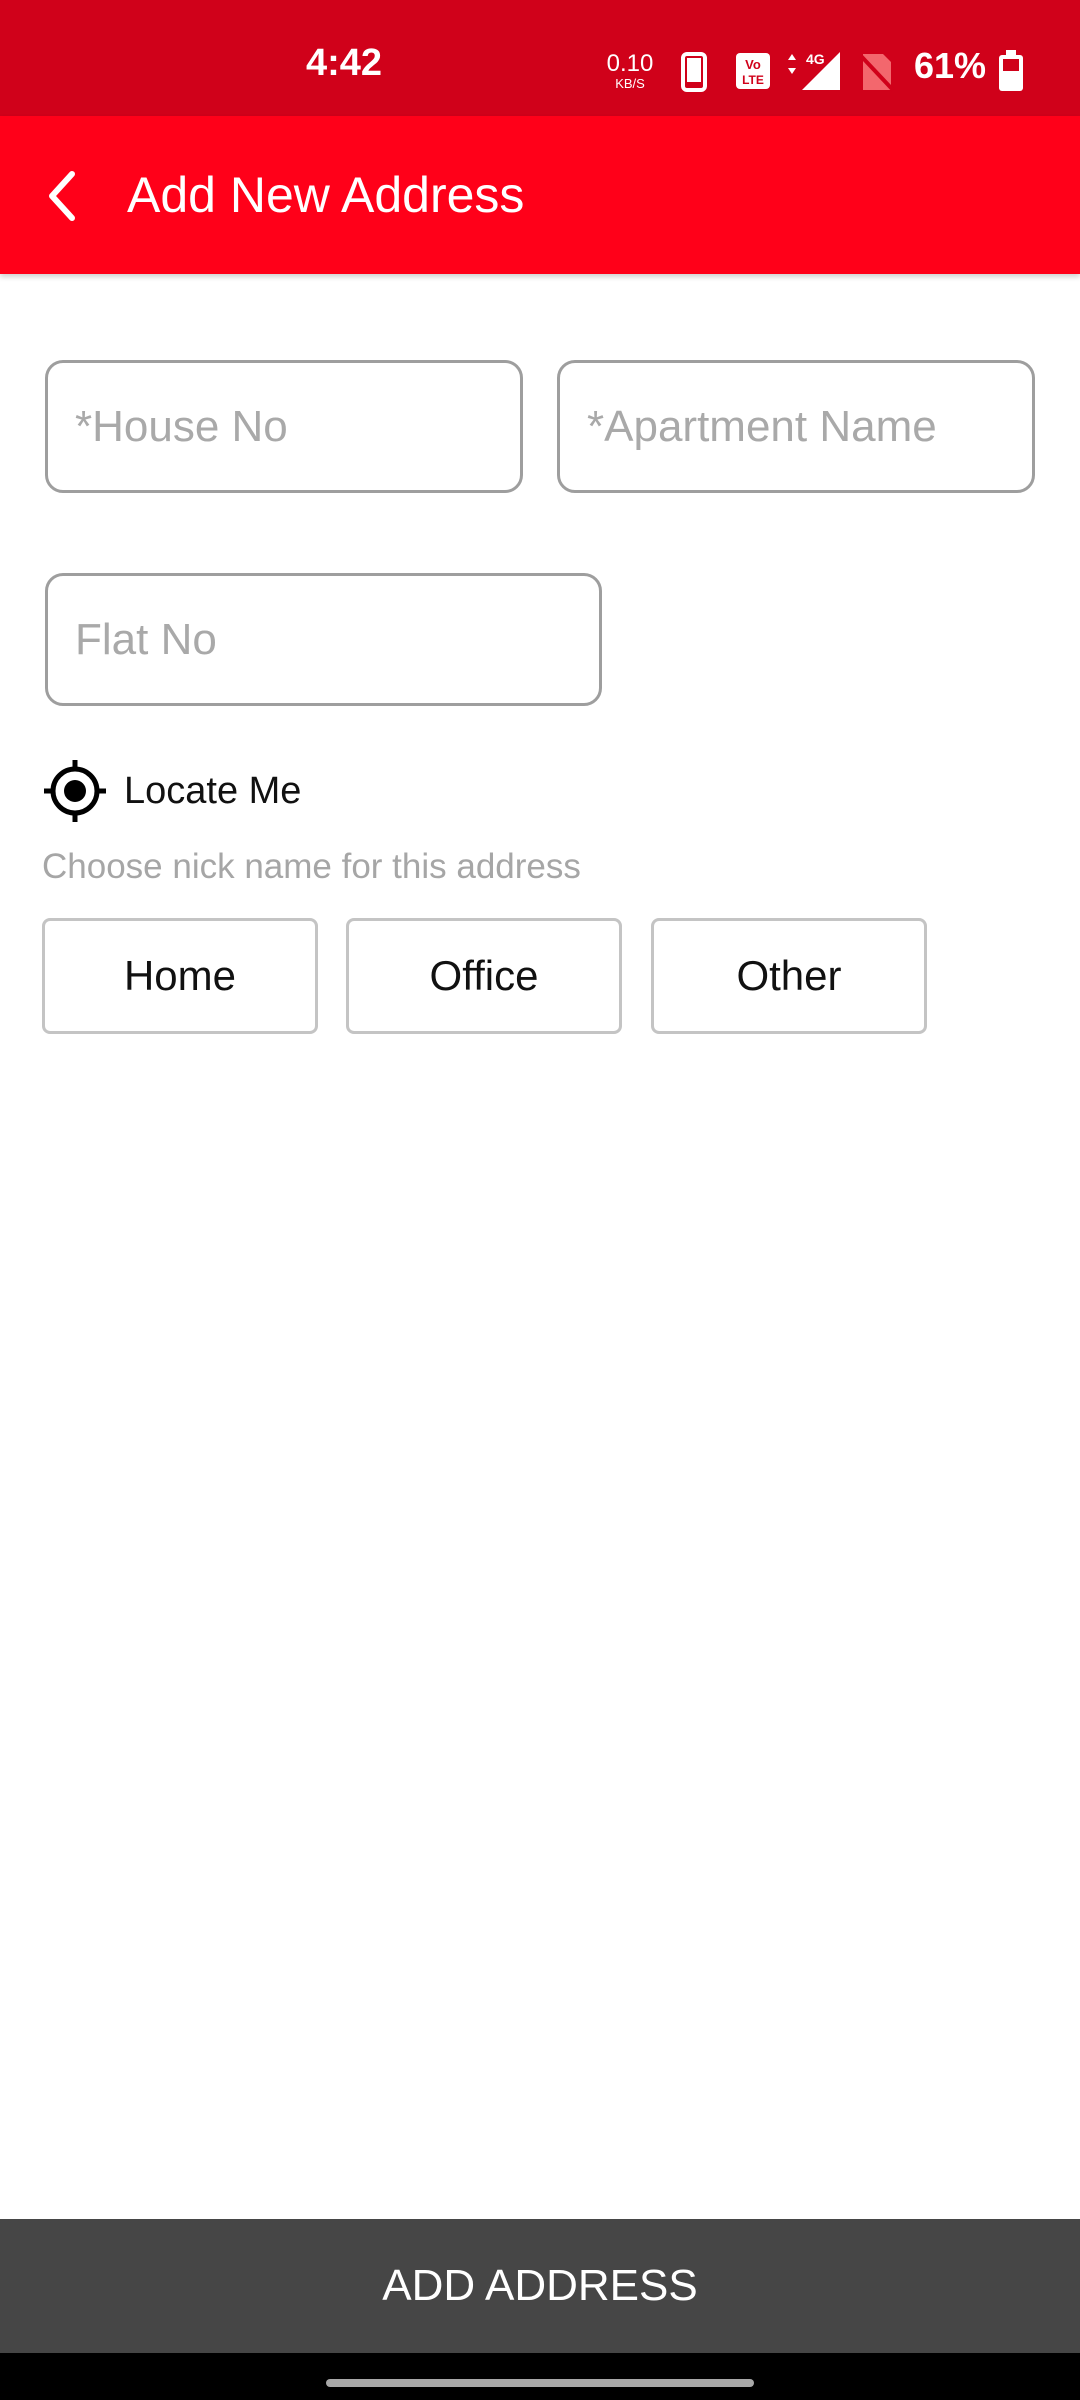  I want to click on system-nav-bar, so click(540, 2376).